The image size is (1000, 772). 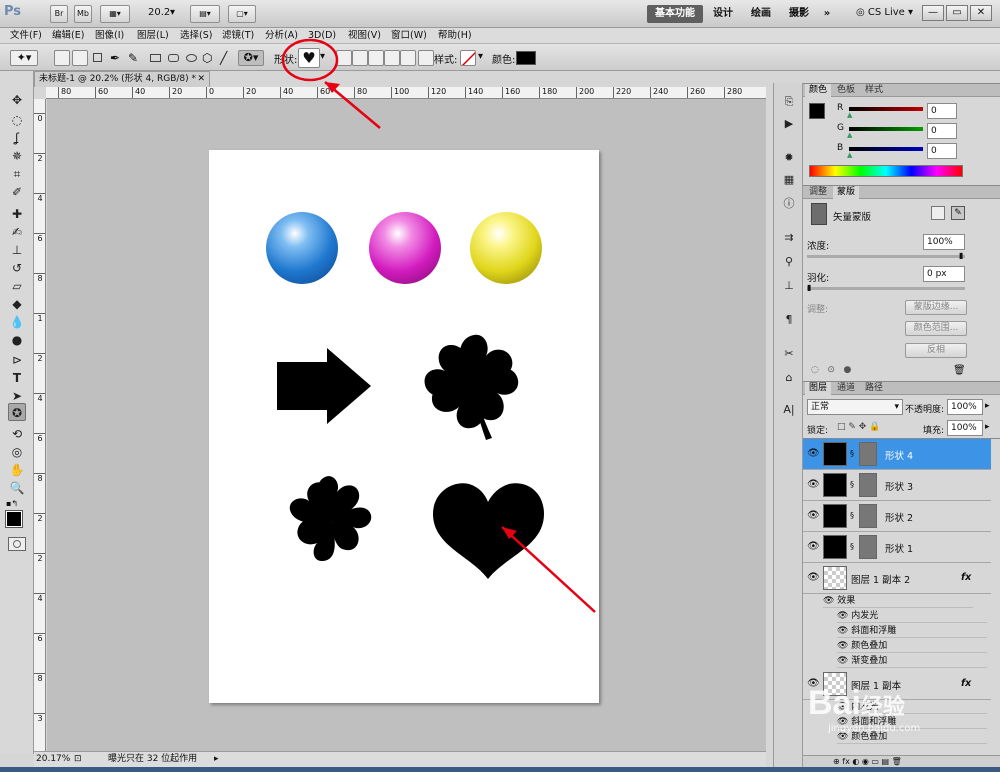 I want to click on mask-panel-footer-icons: ◌ ⊙ ●, so click(x=831, y=370).